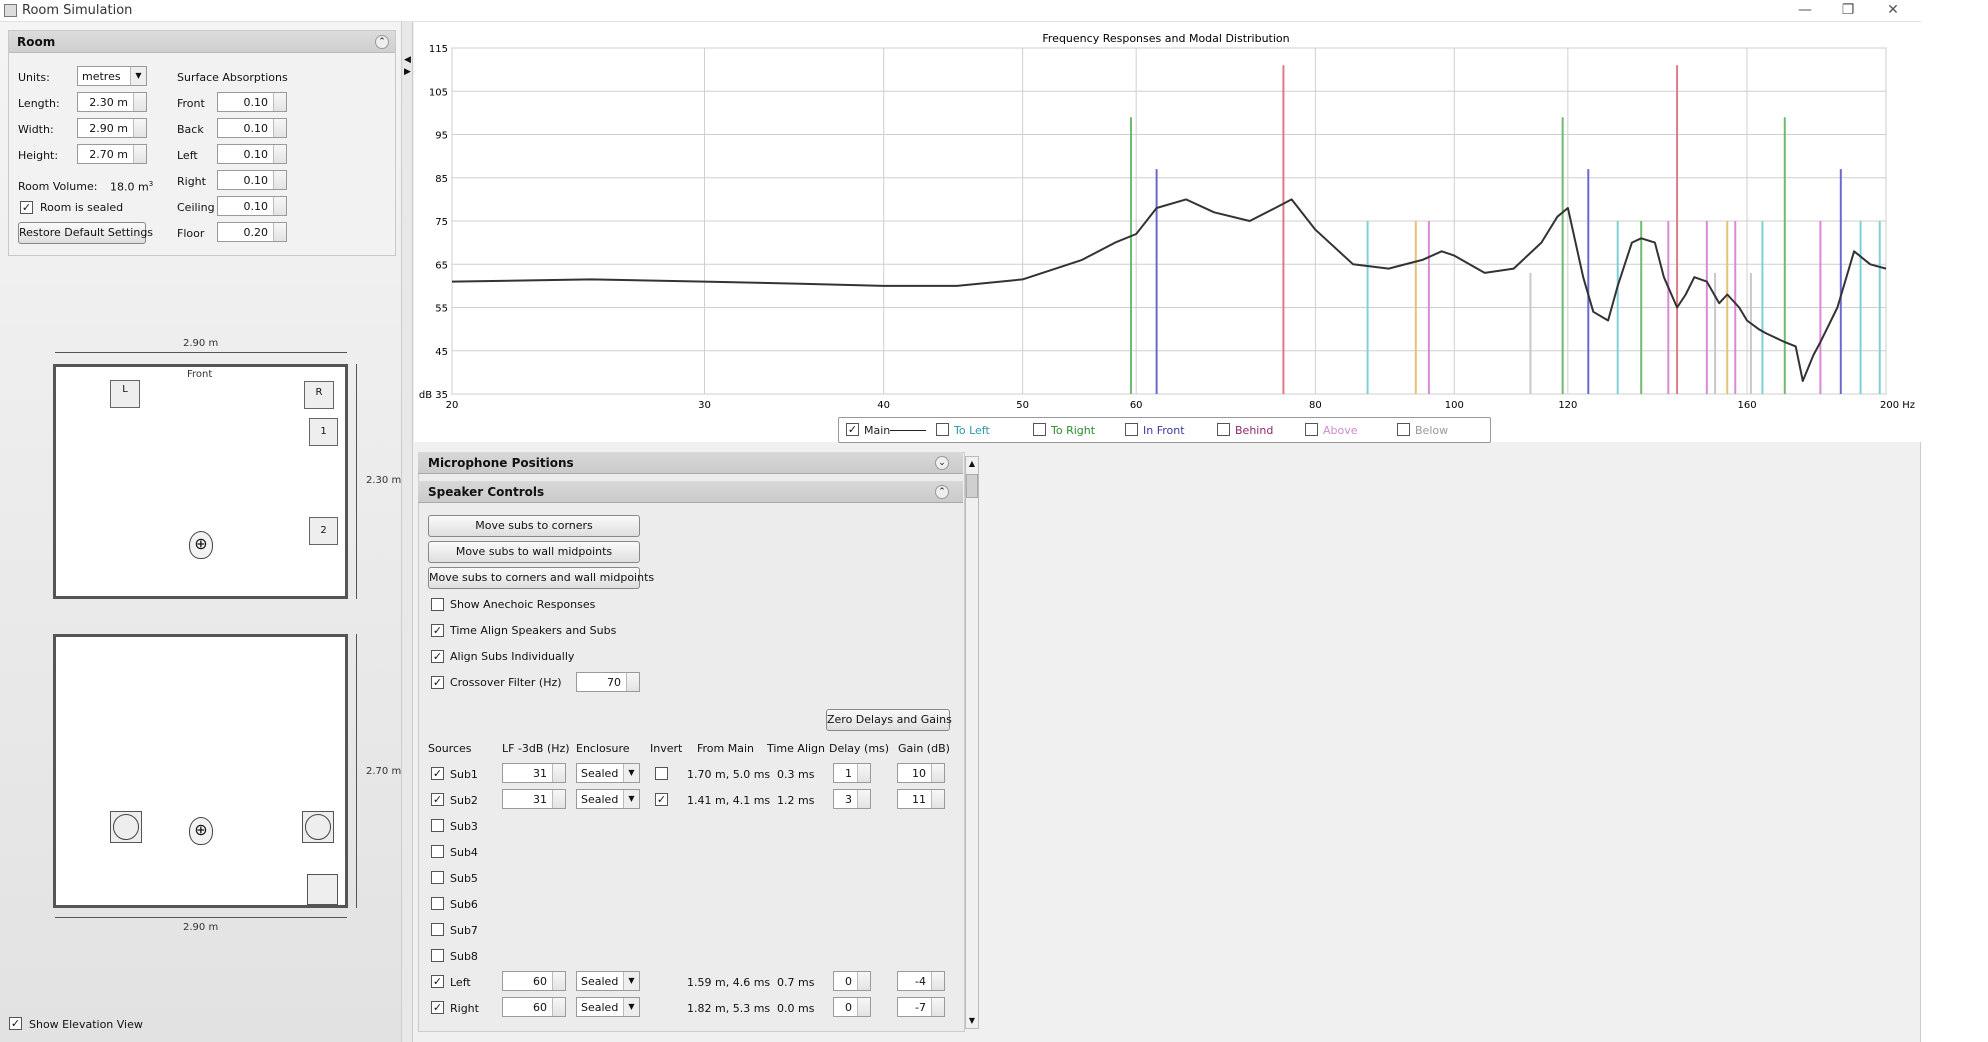 The height and width of the screenshot is (1042, 1988). Describe the element at coordinates (889, 720) in the screenshot. I see `zero-delays-gains-button: Zero Delays and Gains` at that location.